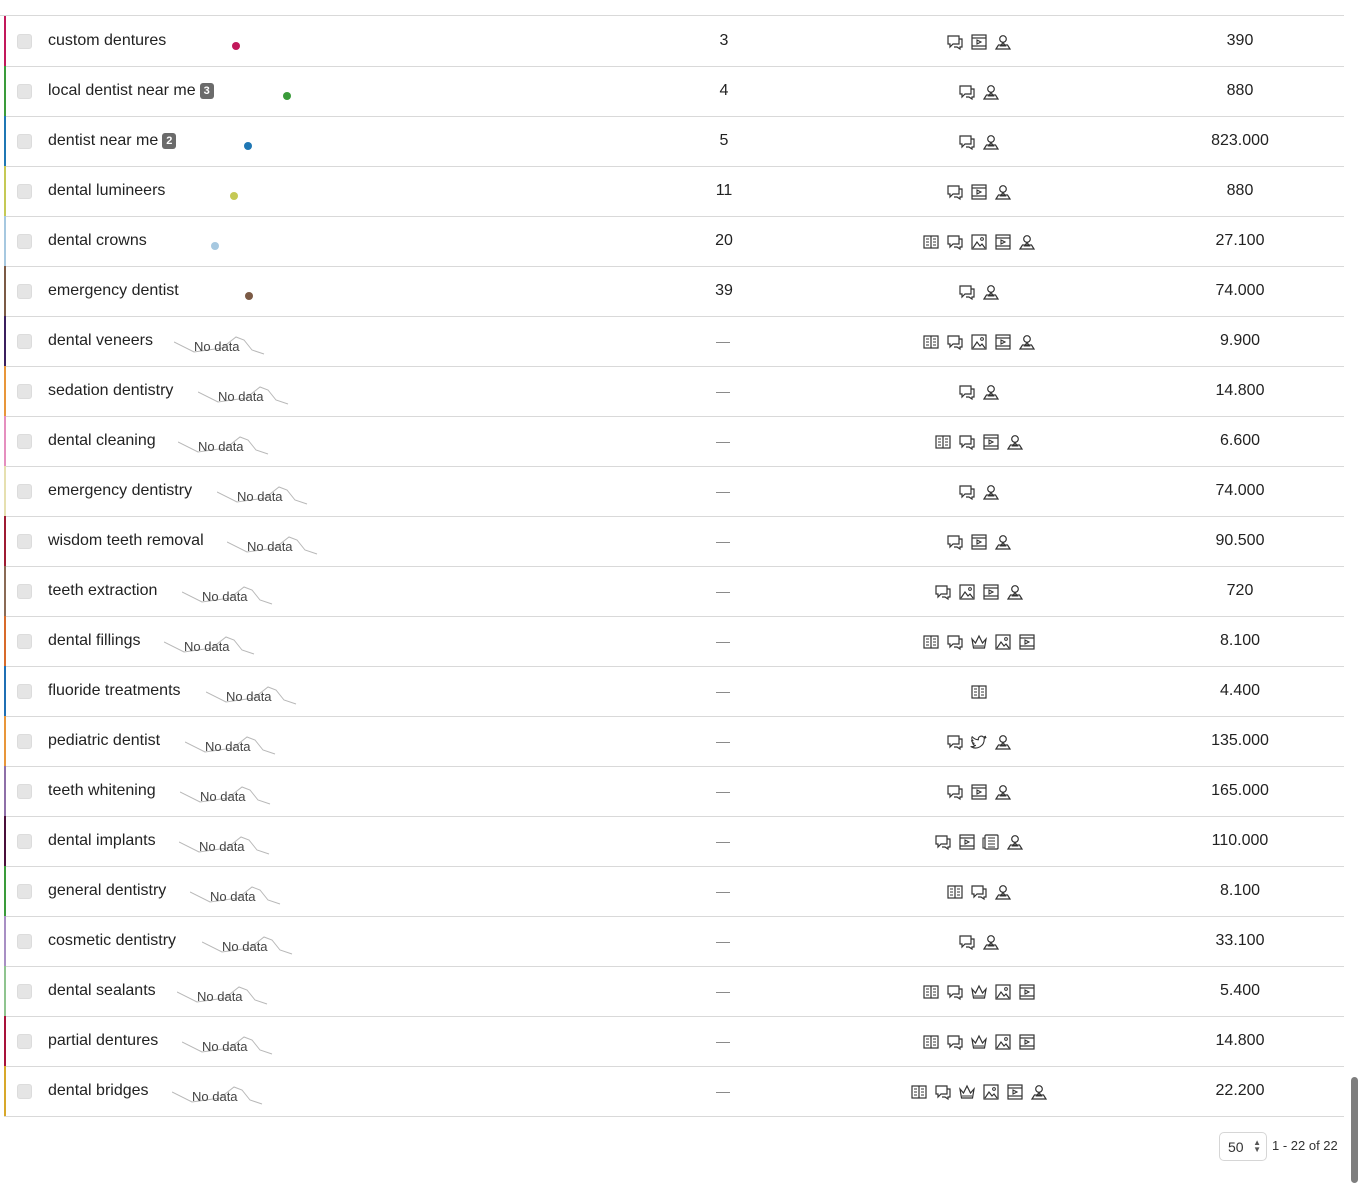 This screenshot has width=1360, height=1183. Describe the element at coordinates (1354, 1130) in the screenshot. I see `scrollbar-thumb` at that location.